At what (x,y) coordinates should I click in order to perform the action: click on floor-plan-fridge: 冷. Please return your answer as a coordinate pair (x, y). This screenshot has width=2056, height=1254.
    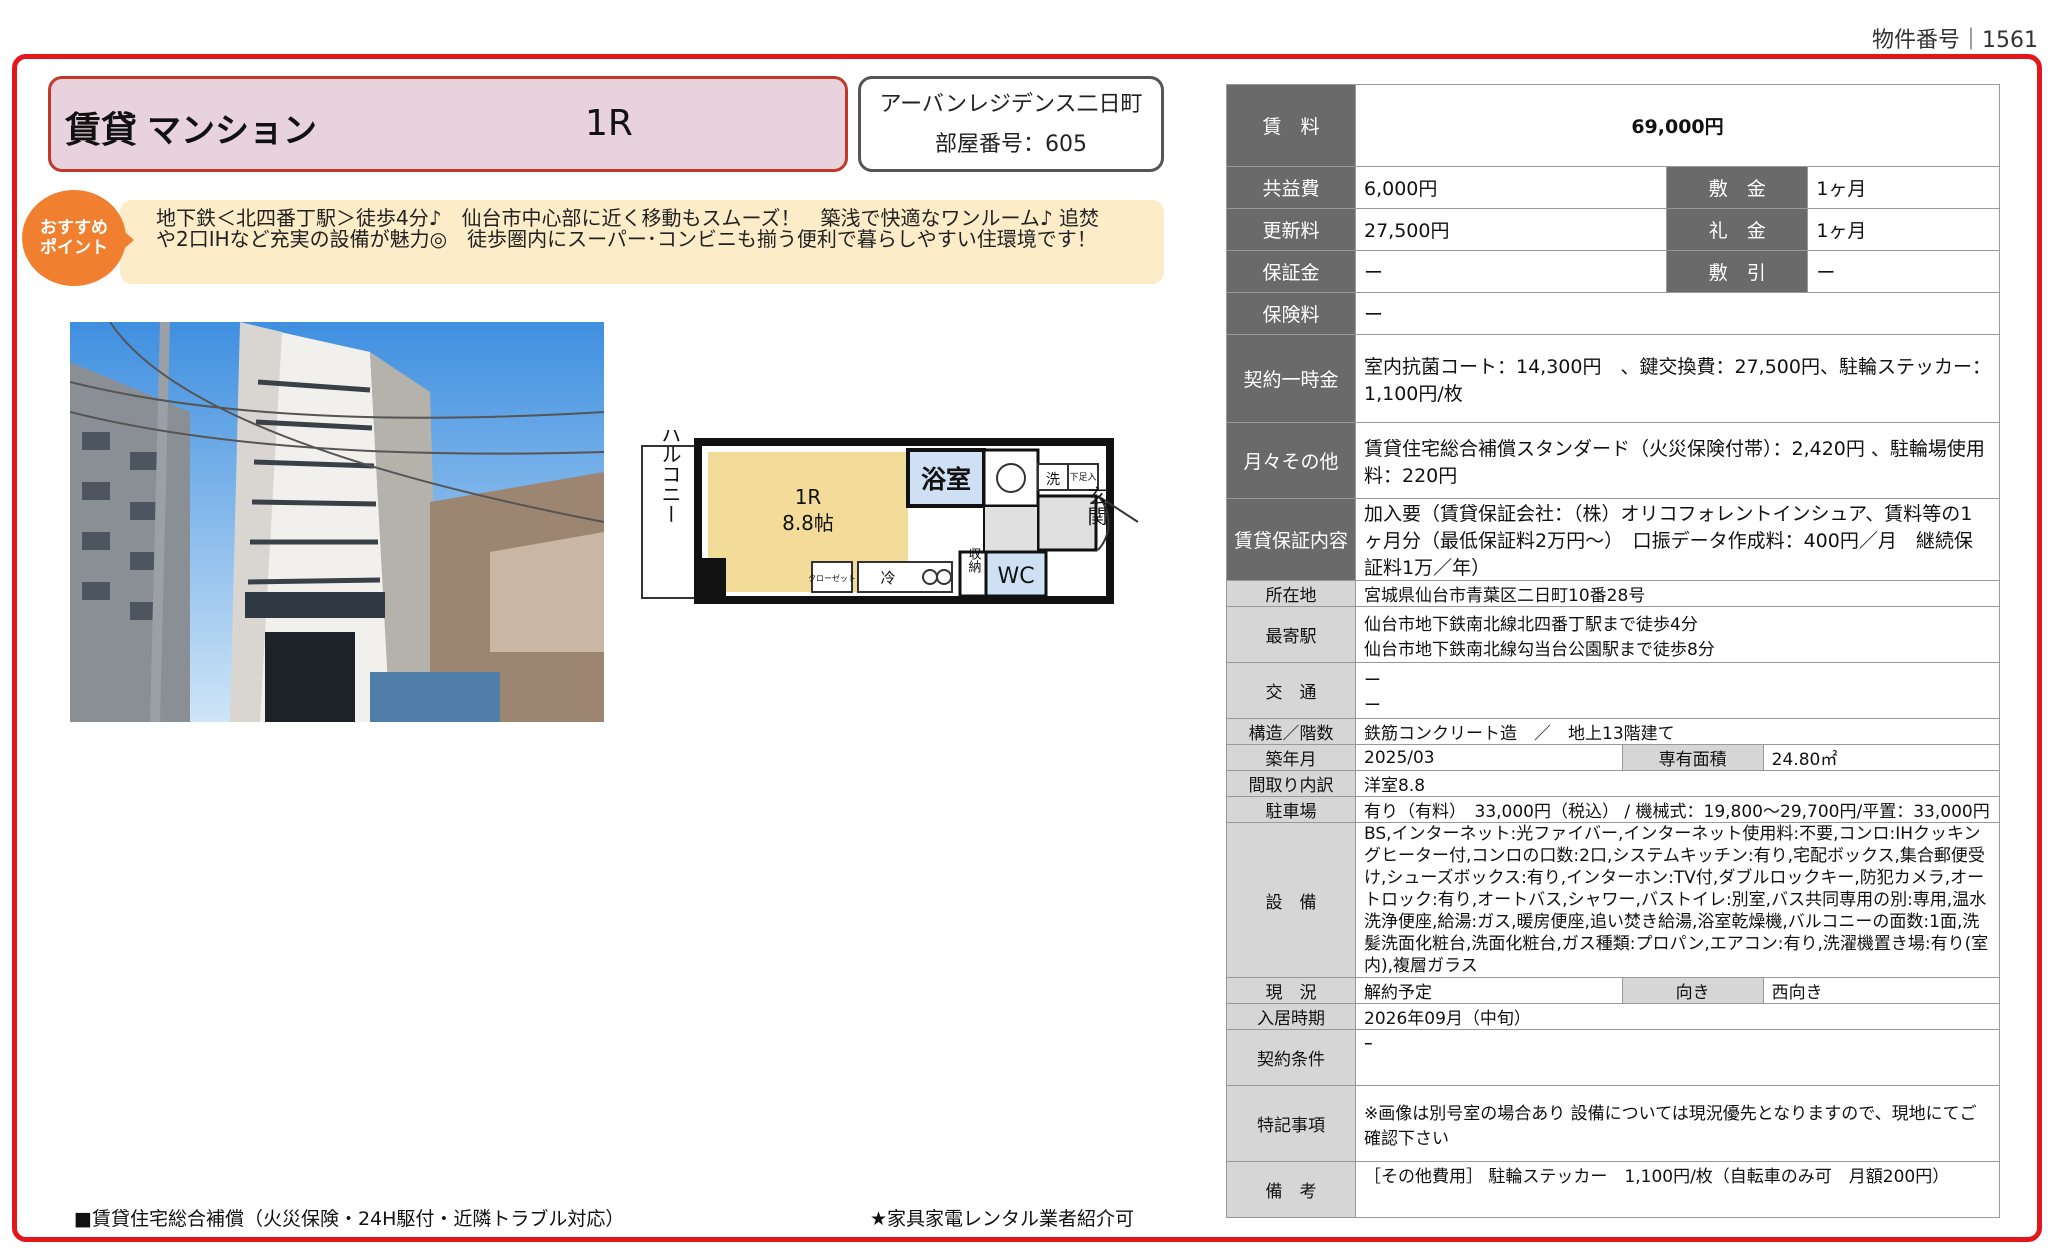
    Looking at the image, I should click on (887, 578).